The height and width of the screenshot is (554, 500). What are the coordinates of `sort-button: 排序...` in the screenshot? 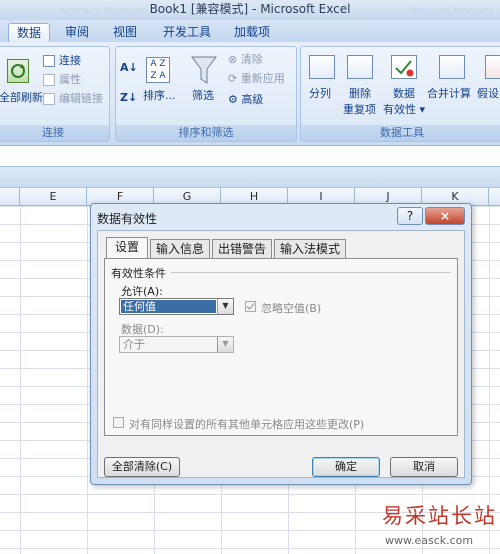 It's located at (159, 96).